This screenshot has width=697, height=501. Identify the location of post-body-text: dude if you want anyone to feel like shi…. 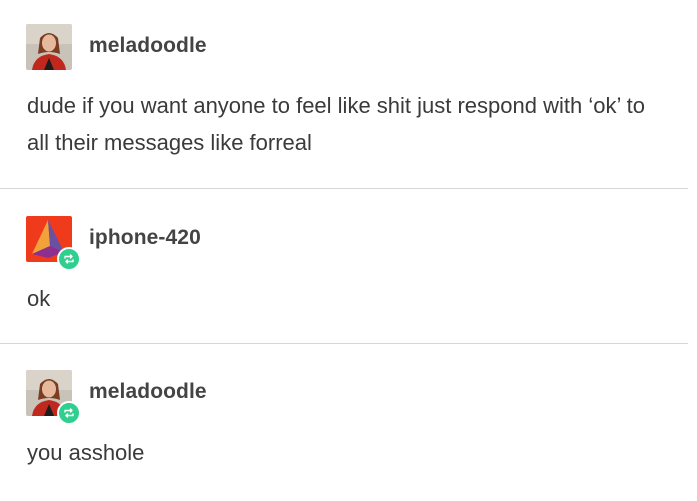
(336, 124).